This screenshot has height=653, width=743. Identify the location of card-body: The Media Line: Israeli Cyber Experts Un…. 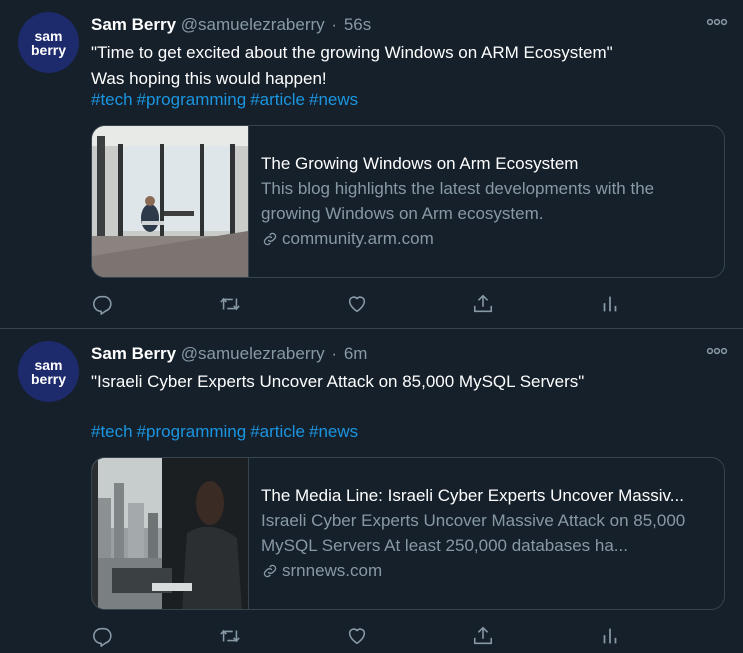
(484, 534).